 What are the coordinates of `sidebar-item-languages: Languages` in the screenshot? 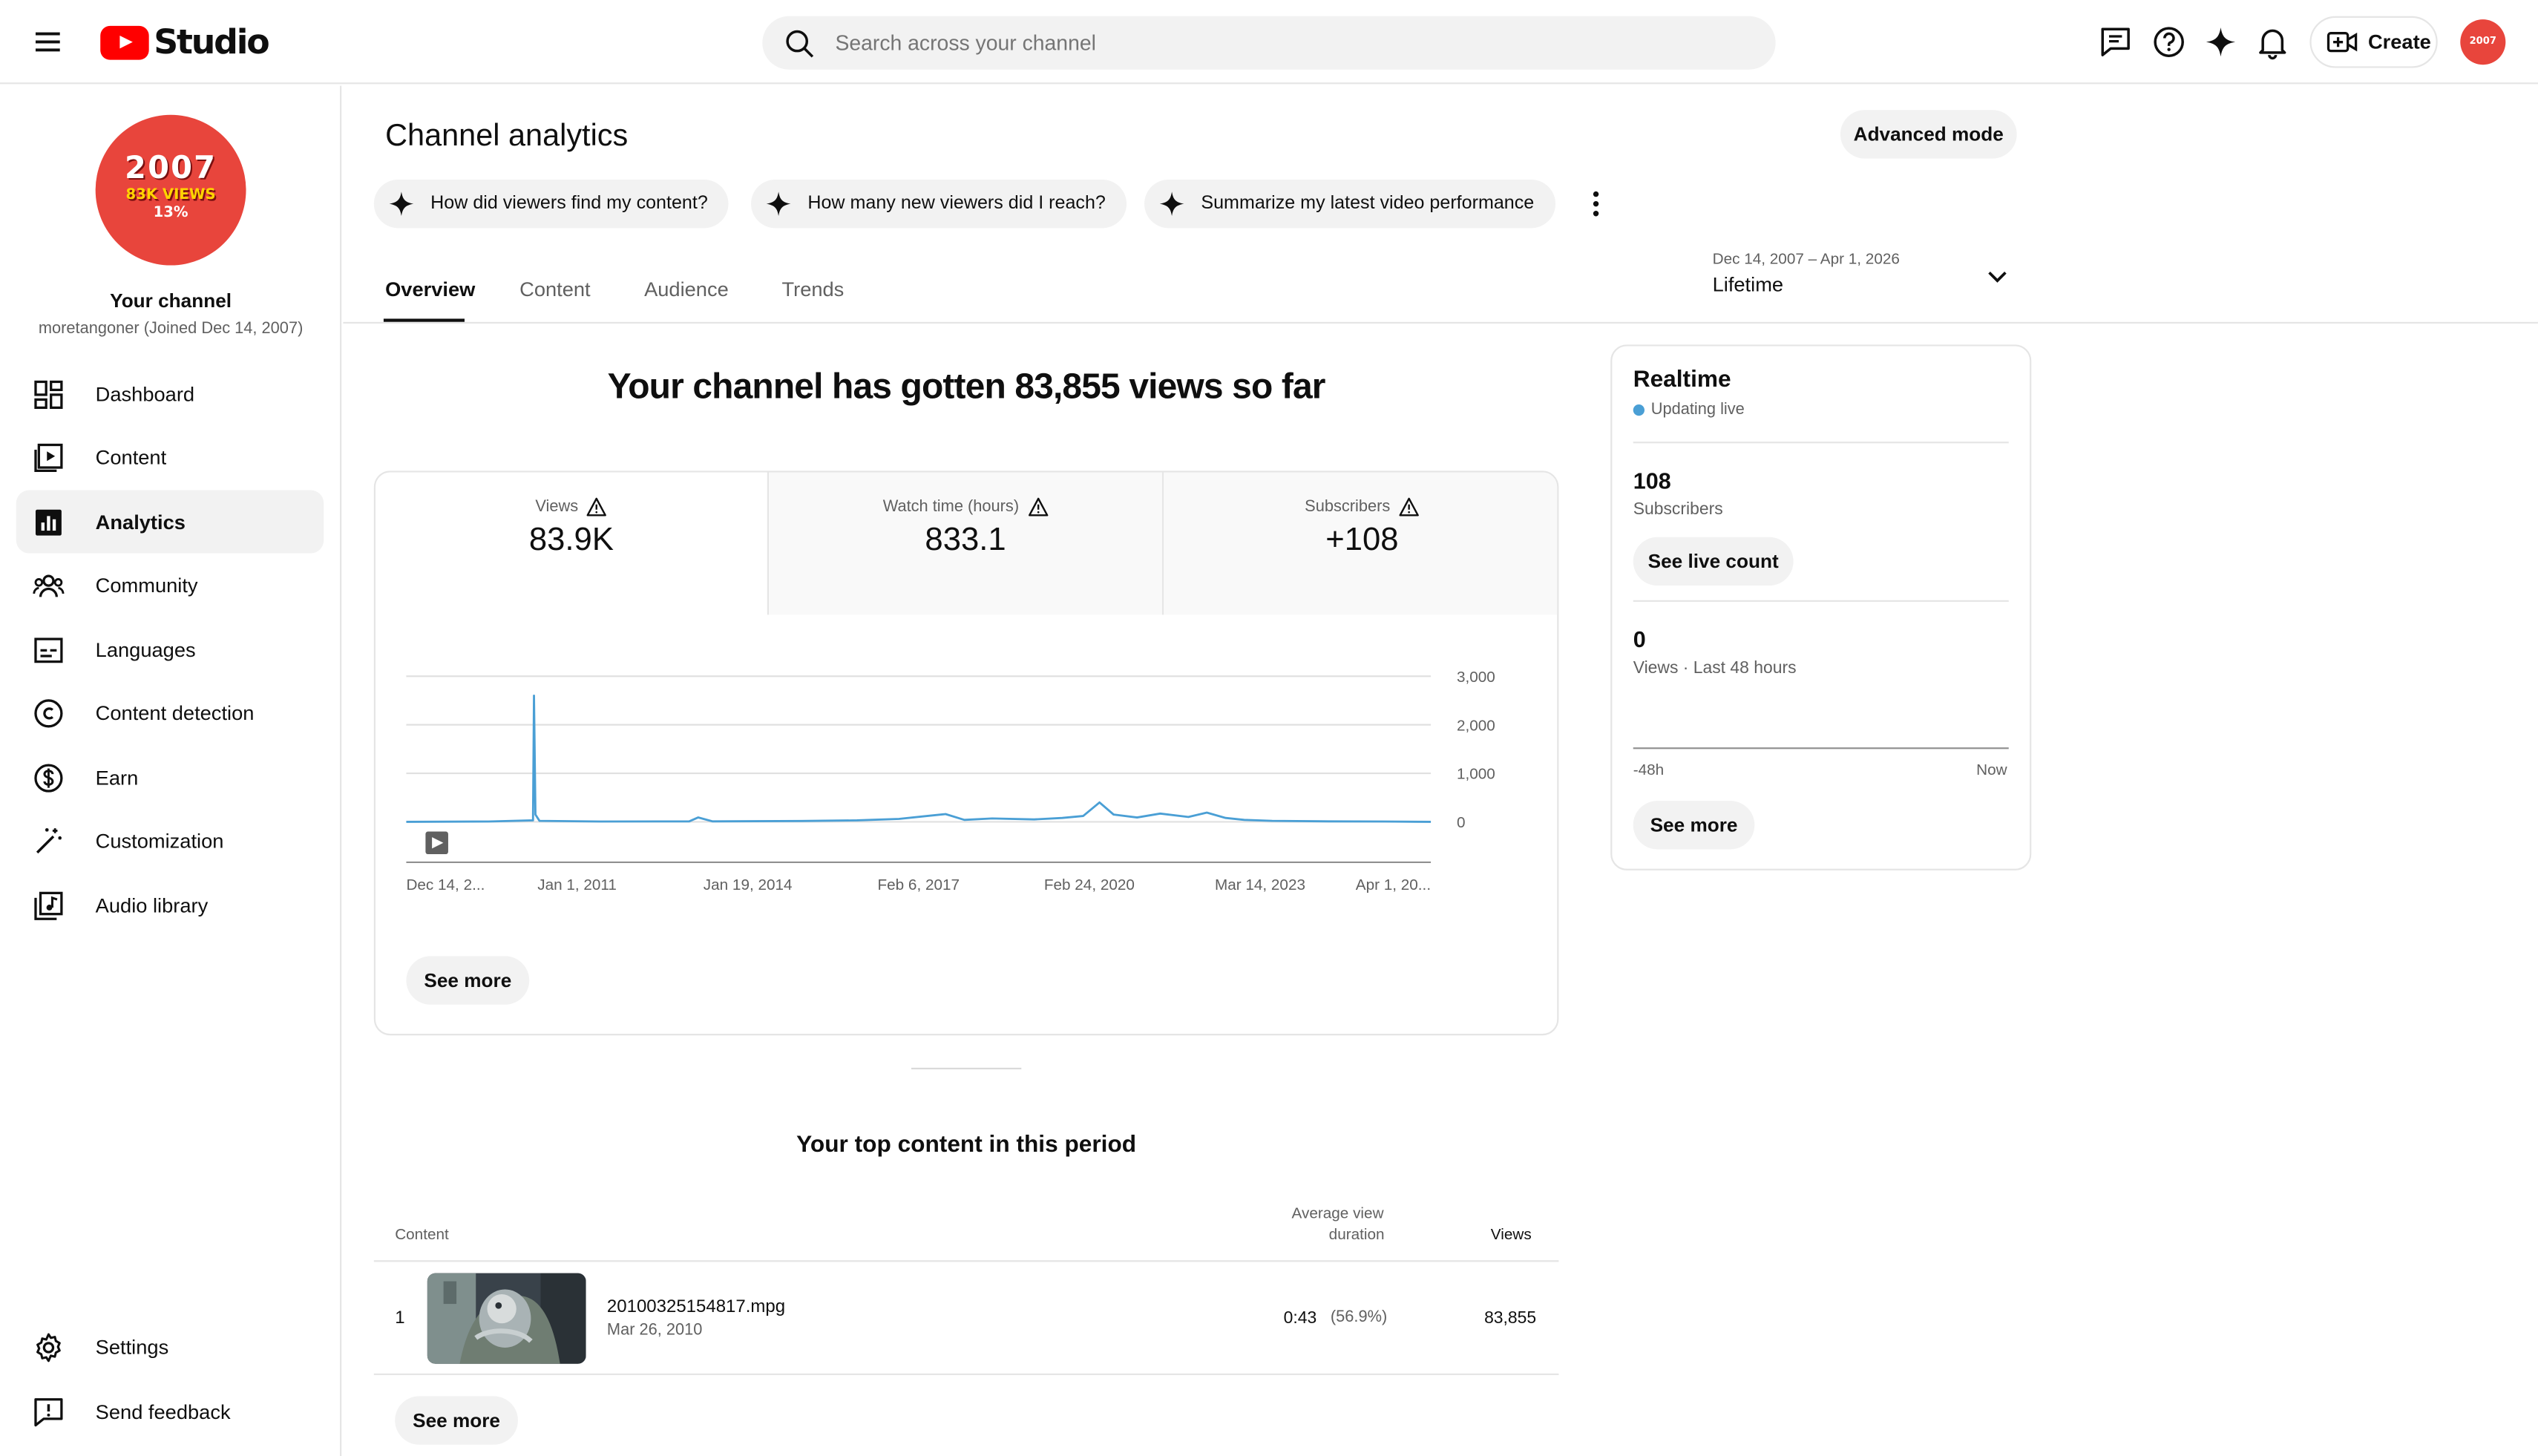 It's located at (170, 650).